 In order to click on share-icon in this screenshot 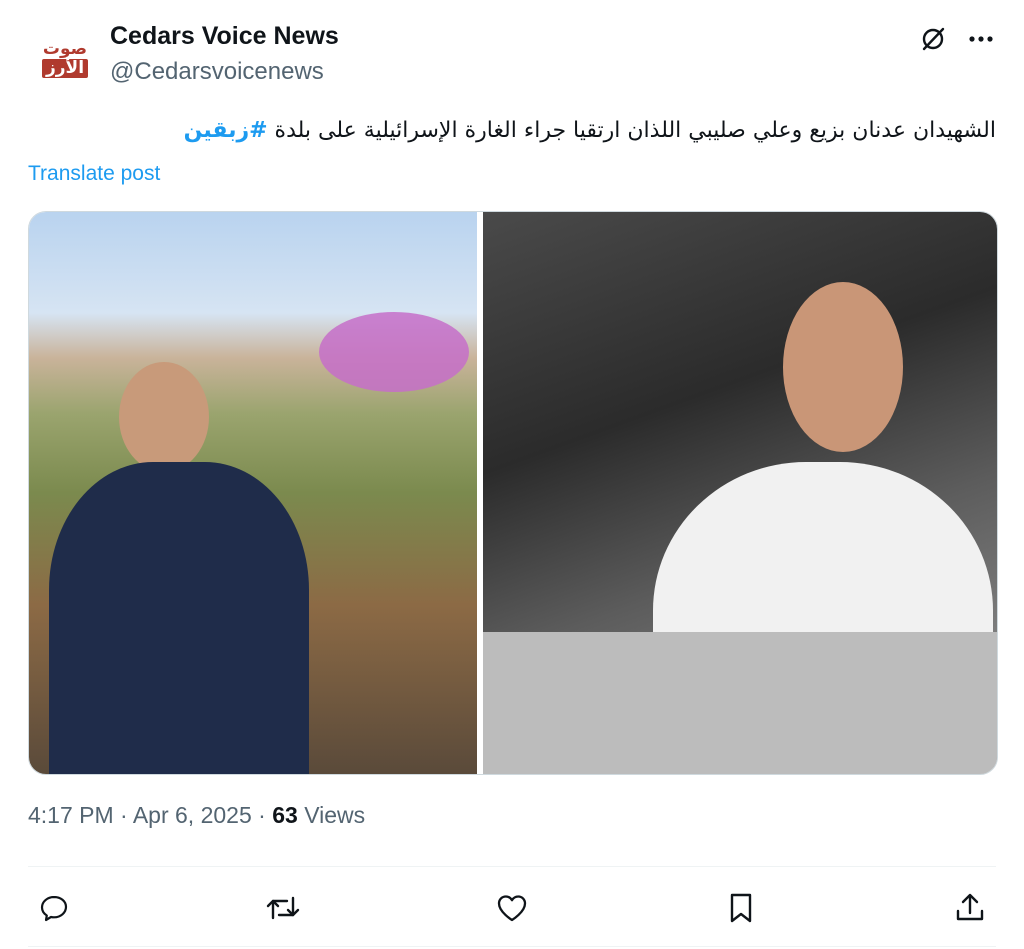, I will do `click(970, 908)`.